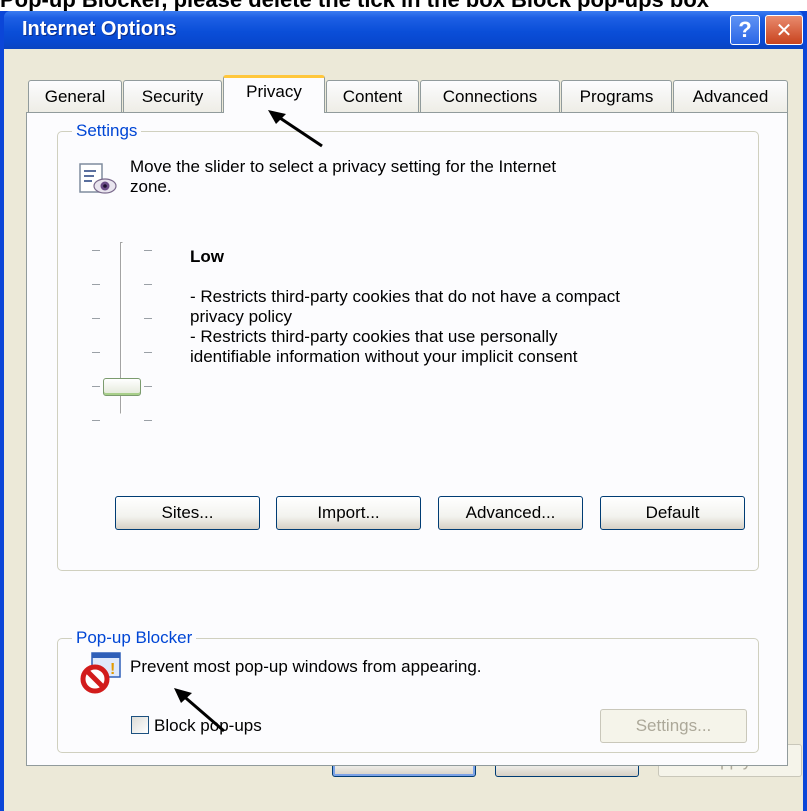 Image resolution: width=807 pixels, height=811 pixels. Describe the element at coordinates (134, 638) in the screenshot. I see `popup-blocker-group-label: Pop-up Blocker` at that location.